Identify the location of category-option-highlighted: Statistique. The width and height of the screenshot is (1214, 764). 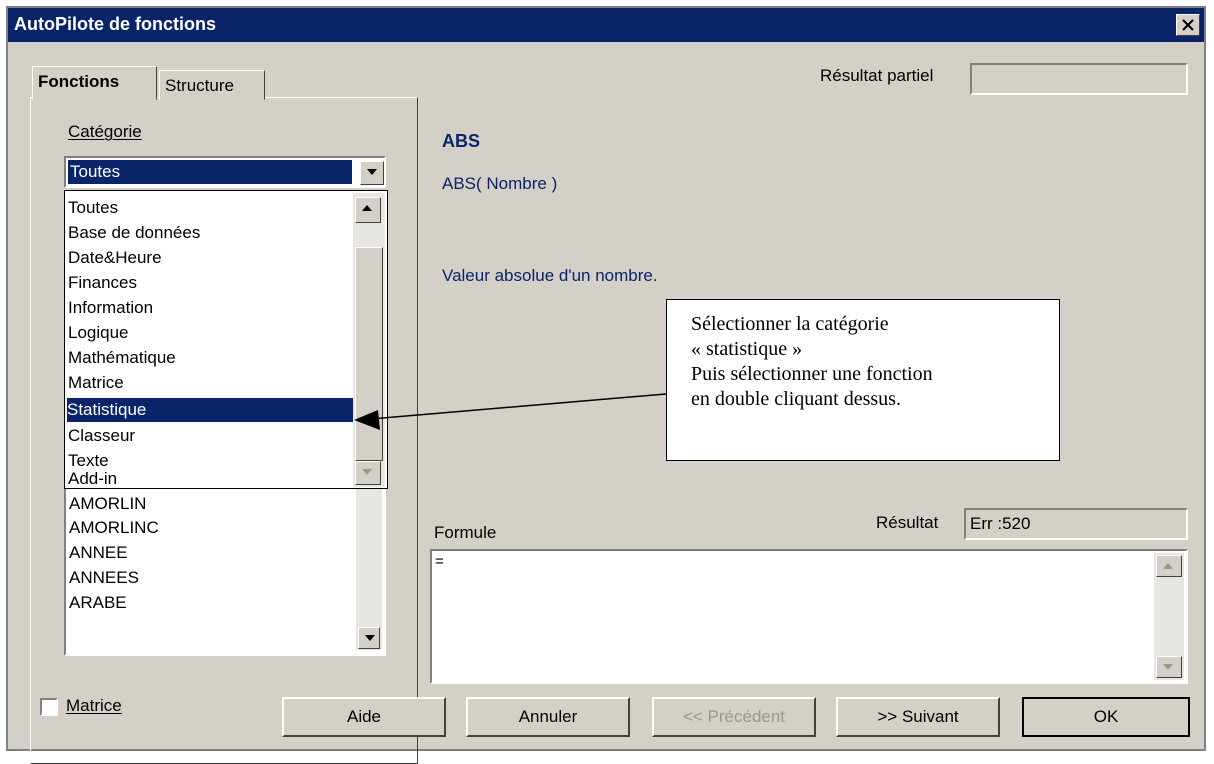
(211, 410).